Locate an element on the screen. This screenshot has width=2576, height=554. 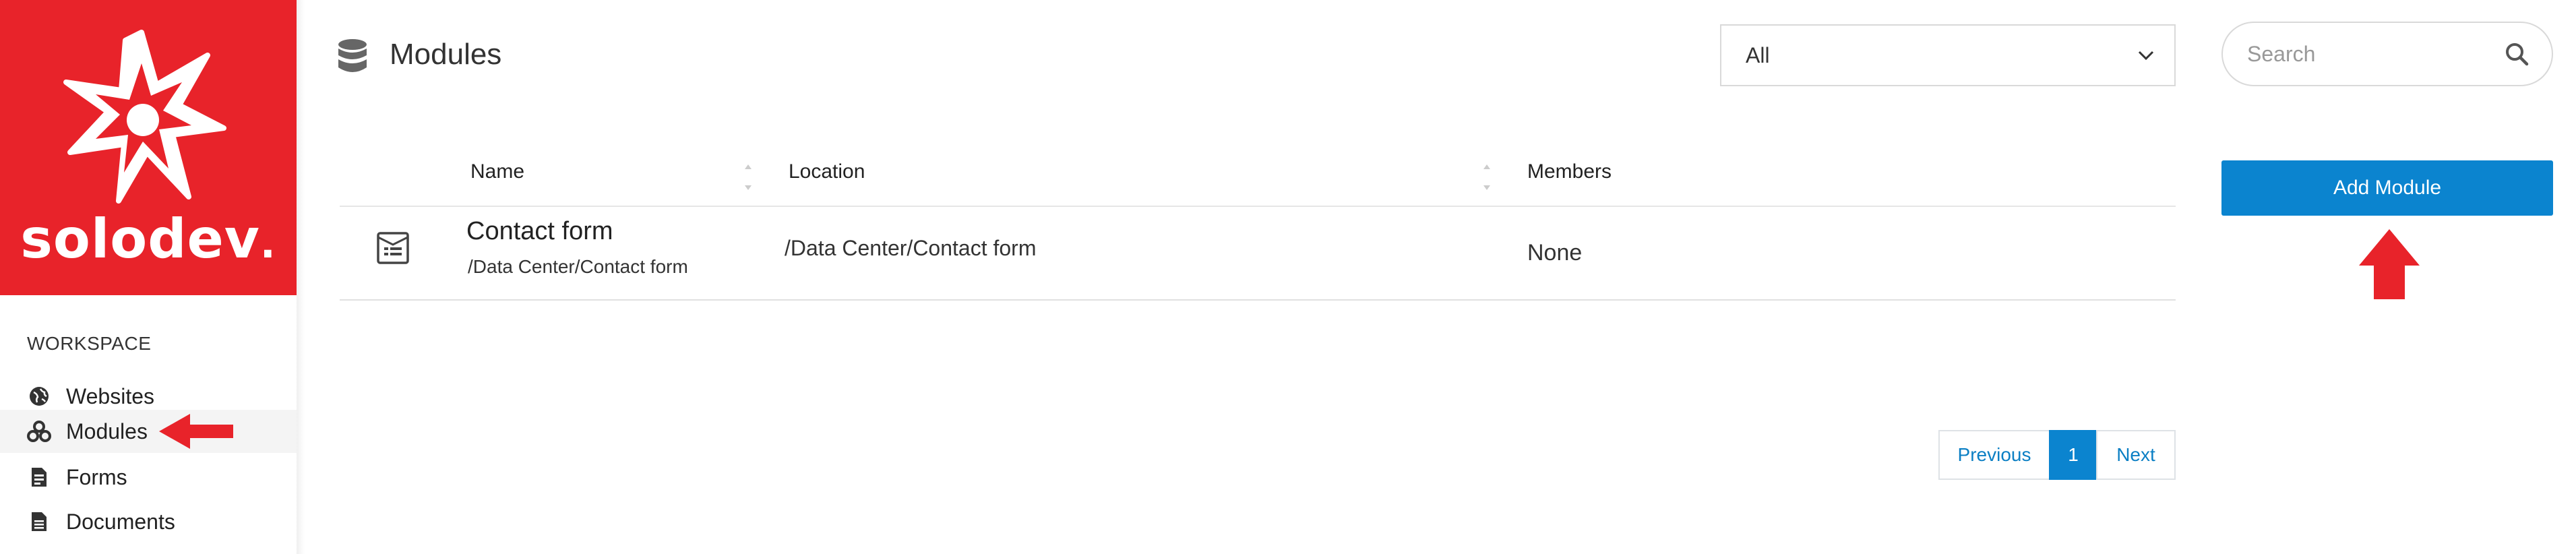
filter-selected-value: All is located at coordinates (1758, 54).